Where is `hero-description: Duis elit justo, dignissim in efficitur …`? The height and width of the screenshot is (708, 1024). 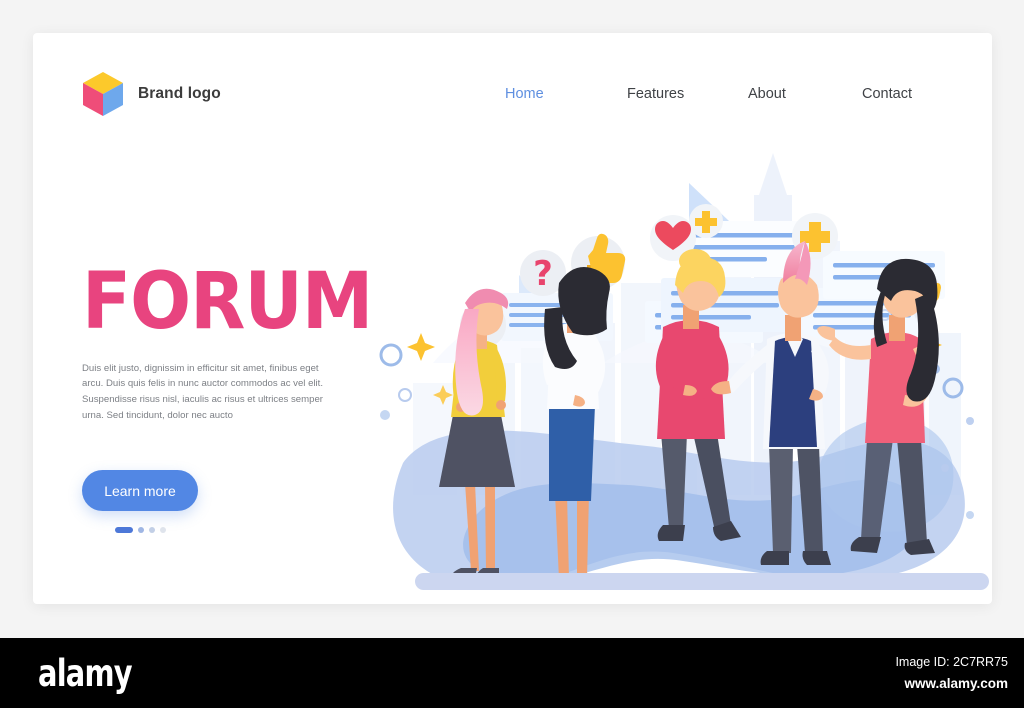 hero-description: Duis elit justo, dignissim in efficitur … is located at coordinates (203, 392).